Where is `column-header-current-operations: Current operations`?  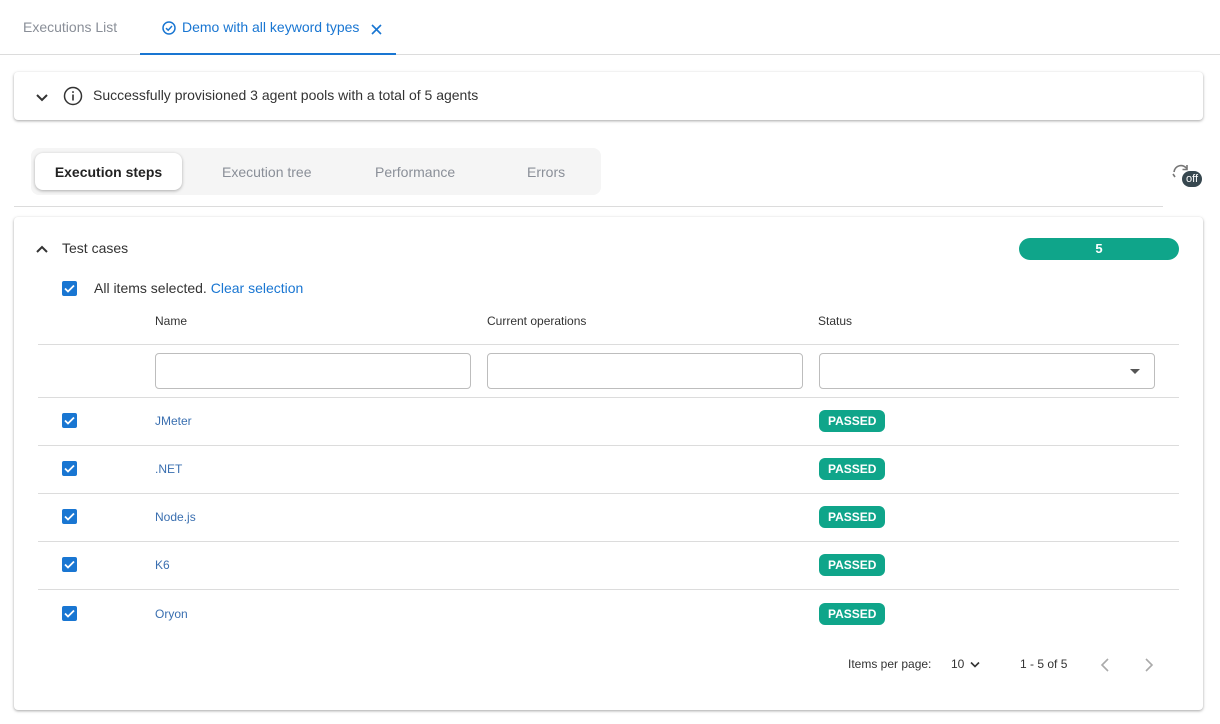 column-header-current-operations: Current operations is located at coordinates (537, 321).